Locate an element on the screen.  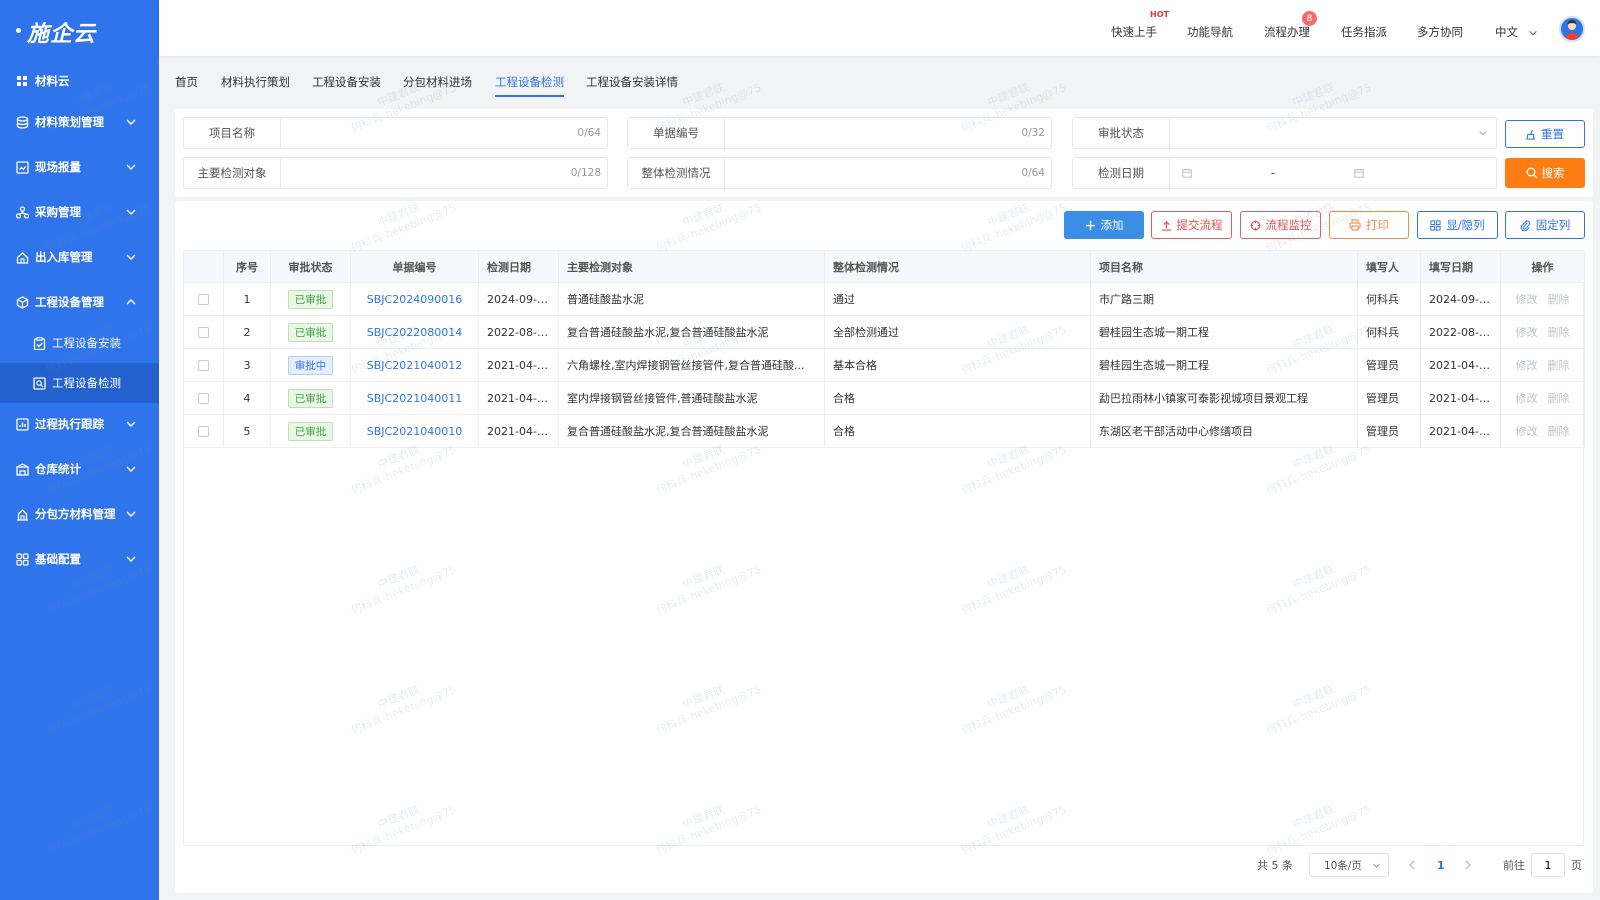
row-number: 3 is located at coordinates (247, 365).